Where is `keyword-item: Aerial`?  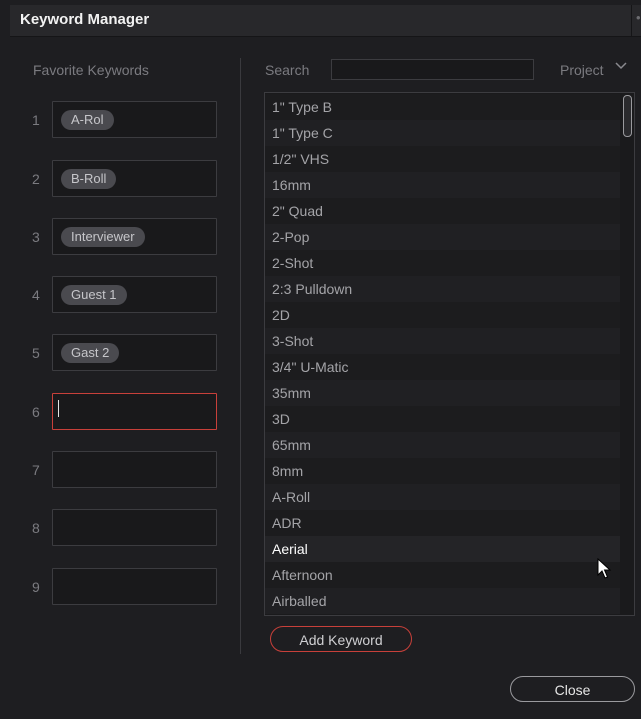 keyword-item: Aerial is located at coordinates (442, 549).